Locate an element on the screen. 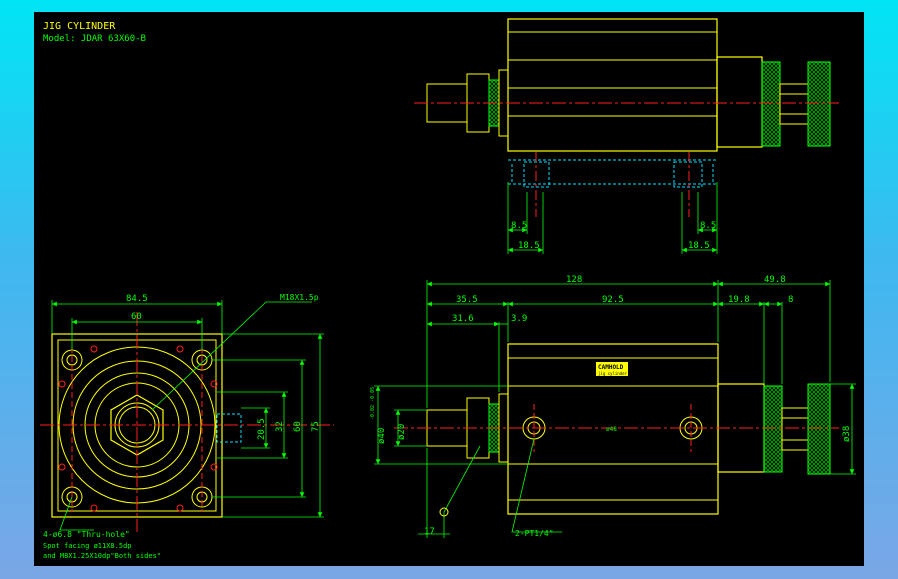  side-dim-nut: 3.9 is located at coordinates (519, 319).